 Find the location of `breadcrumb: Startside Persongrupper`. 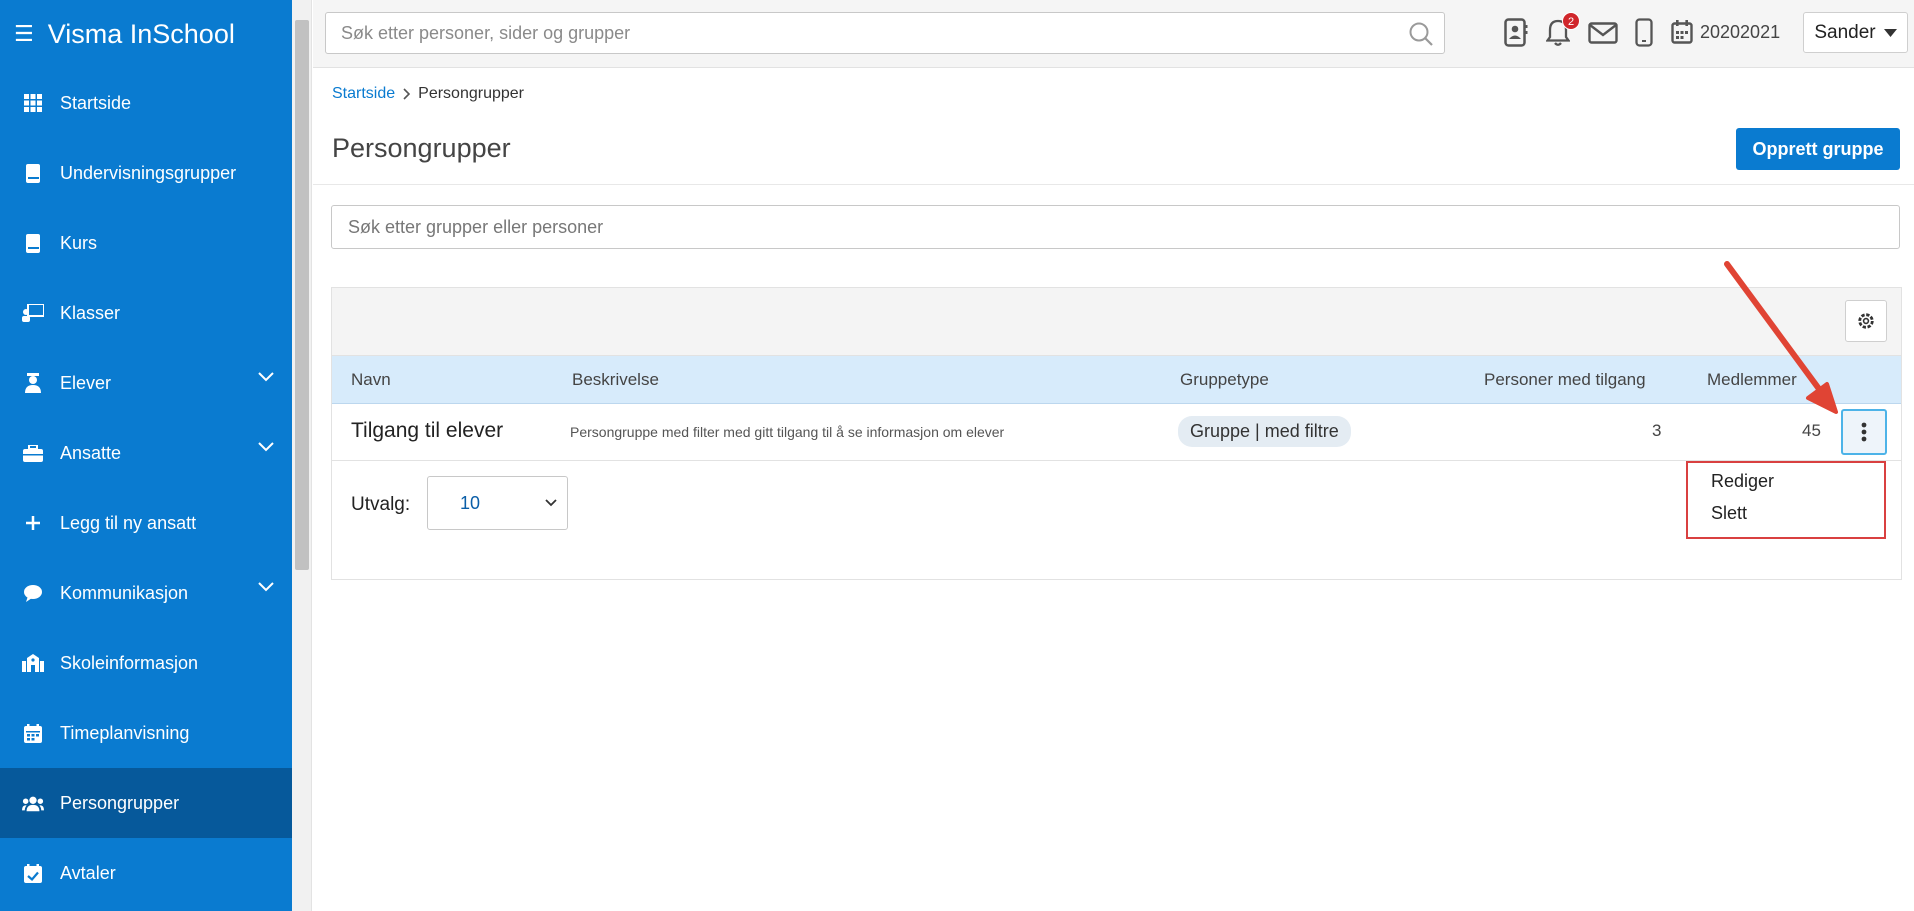

breadcrumb: Startside Persongrupper is located at coordinates (428, 94).